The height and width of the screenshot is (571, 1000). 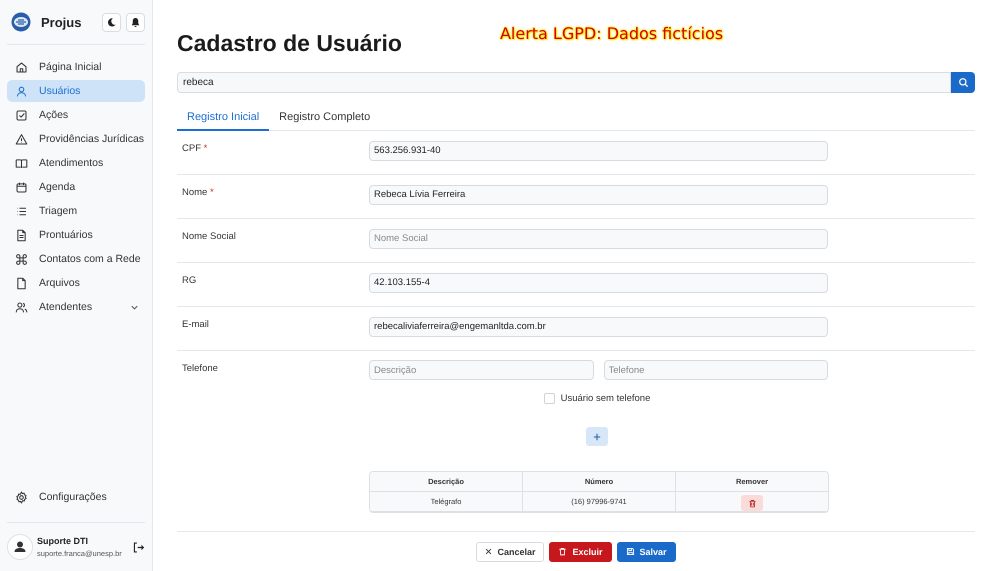 What do you see at coordinates (63, 541) in the screenshot?
I see `user-name: Suporte DTI` at bounding box center [63, 541].